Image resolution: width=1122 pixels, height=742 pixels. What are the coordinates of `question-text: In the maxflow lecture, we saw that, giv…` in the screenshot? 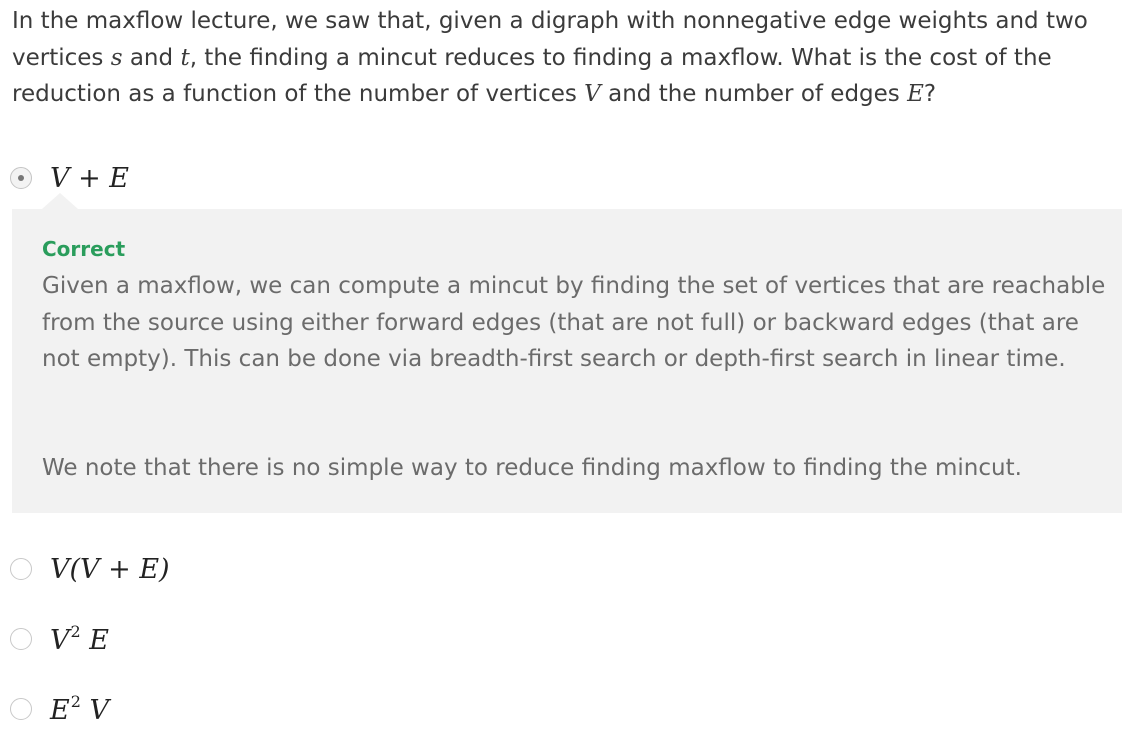 It's located at (562, 58).